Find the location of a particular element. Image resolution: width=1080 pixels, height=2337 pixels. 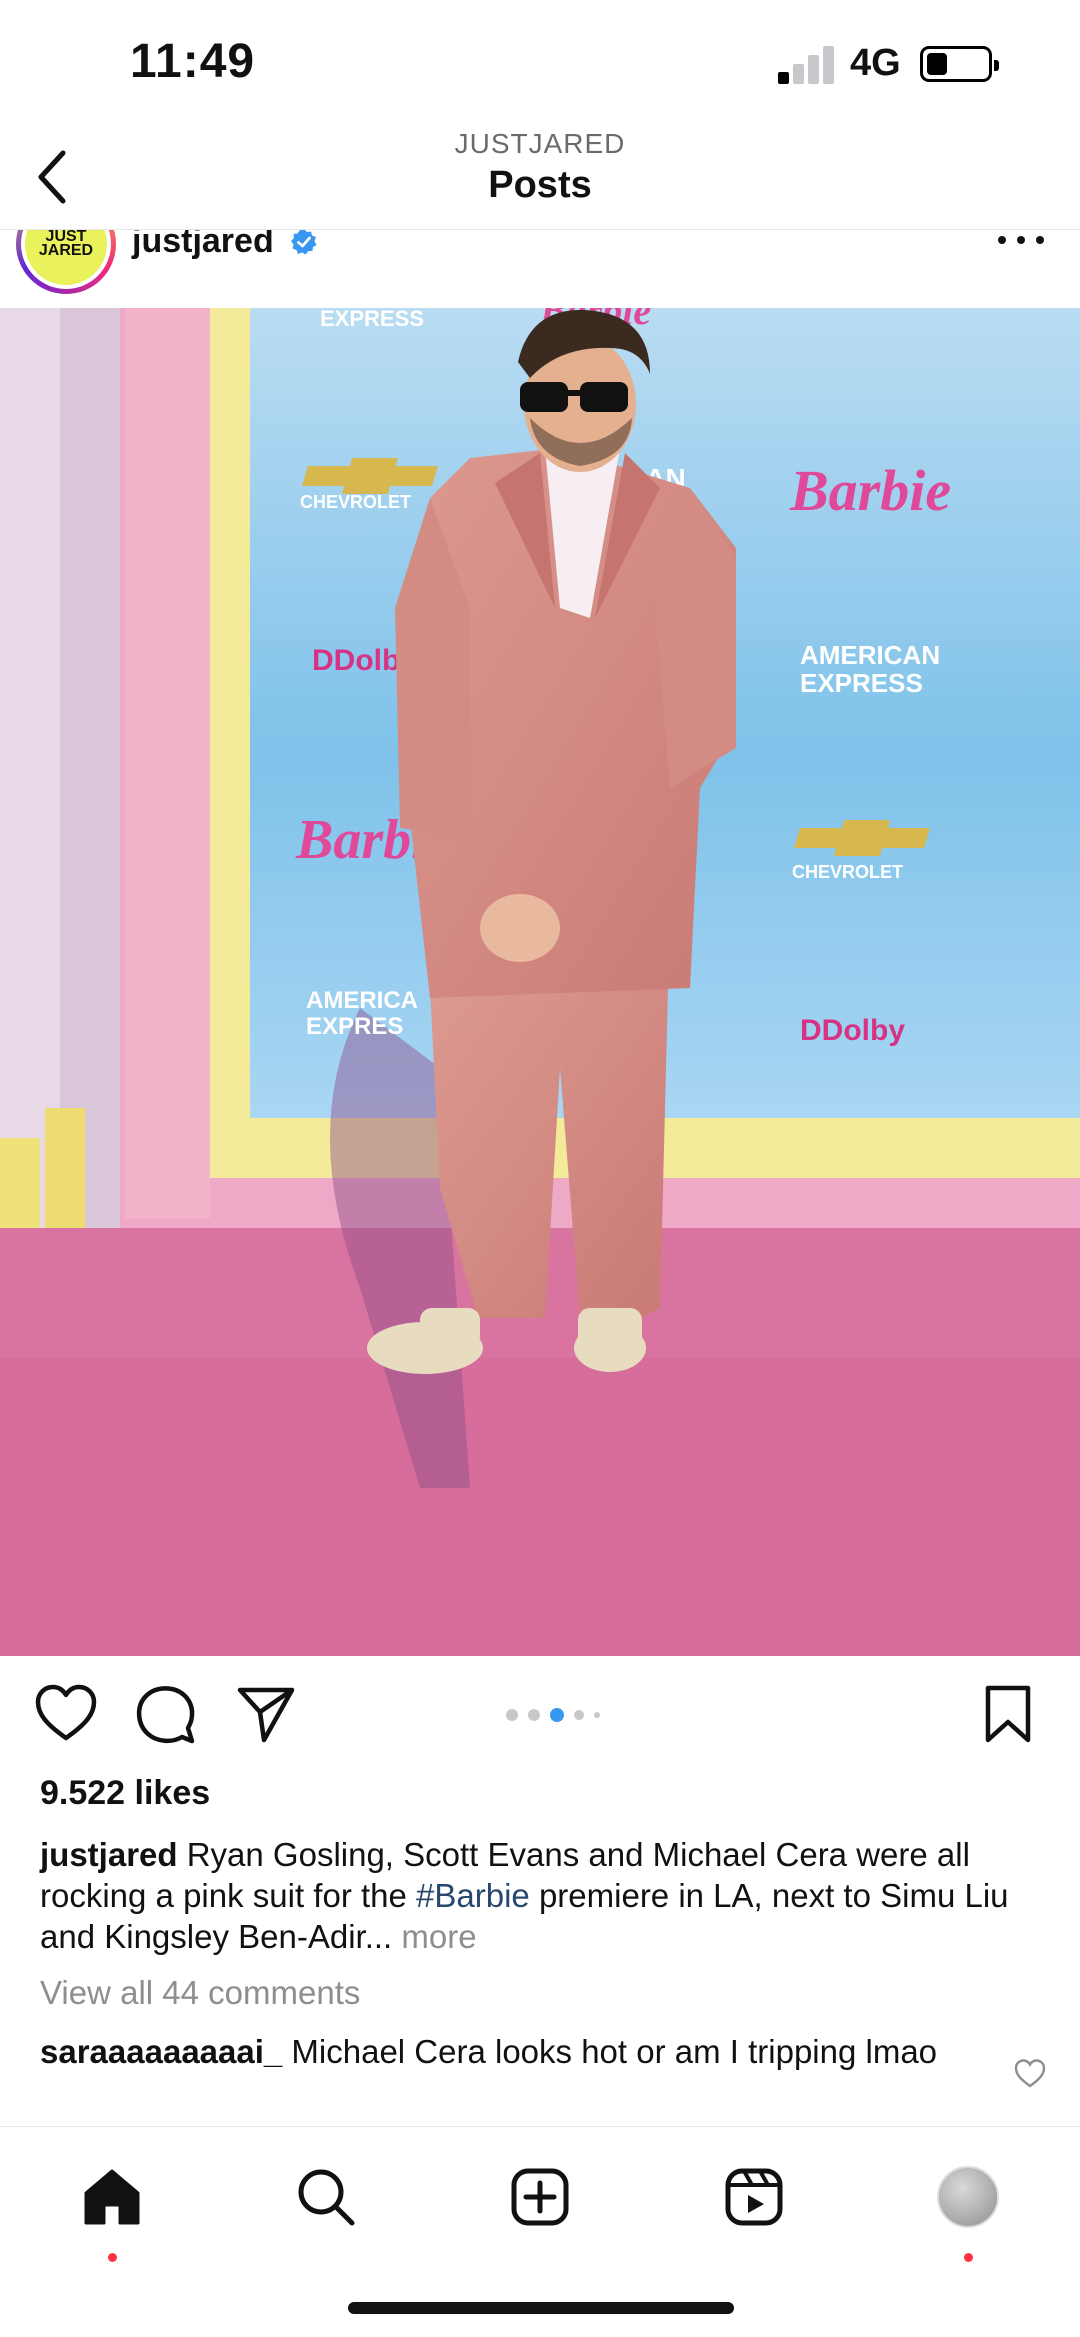

tab-reels is located at coordinates (754, 2197).